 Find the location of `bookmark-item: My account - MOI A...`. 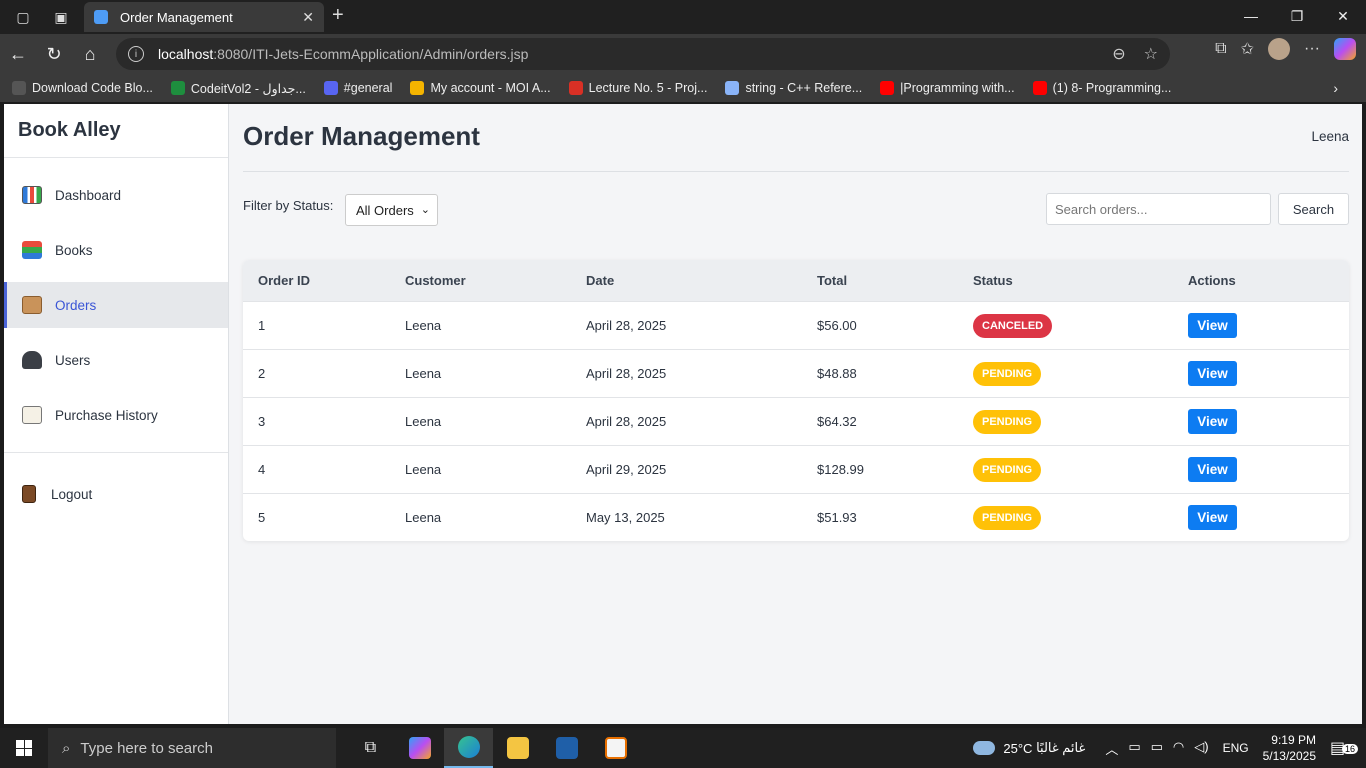

bookmark-item: My account - MOI A... is located at coordinates (480, 88).